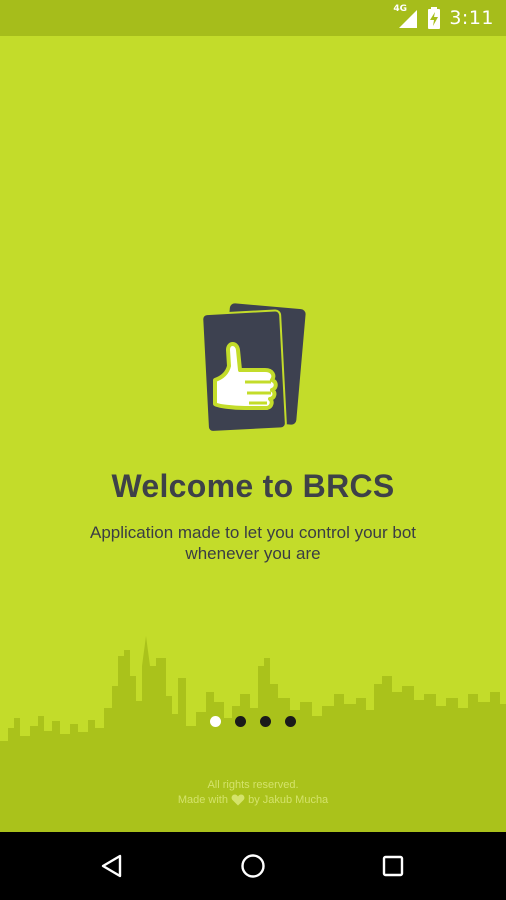 The image size is (506, 900). Describe the element at coordinates (434, 18) in the screenshot. I see `battery-charging-icon` at that location.